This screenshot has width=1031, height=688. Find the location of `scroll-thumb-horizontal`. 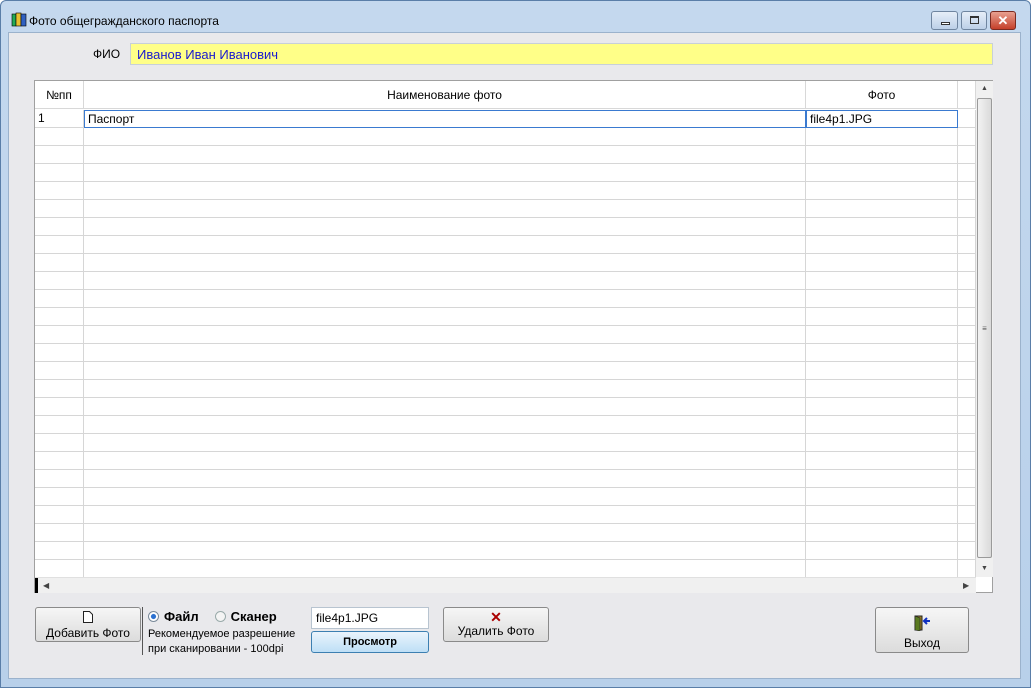

scroll-thumb-horizontal is located at coordinates (36, 585).